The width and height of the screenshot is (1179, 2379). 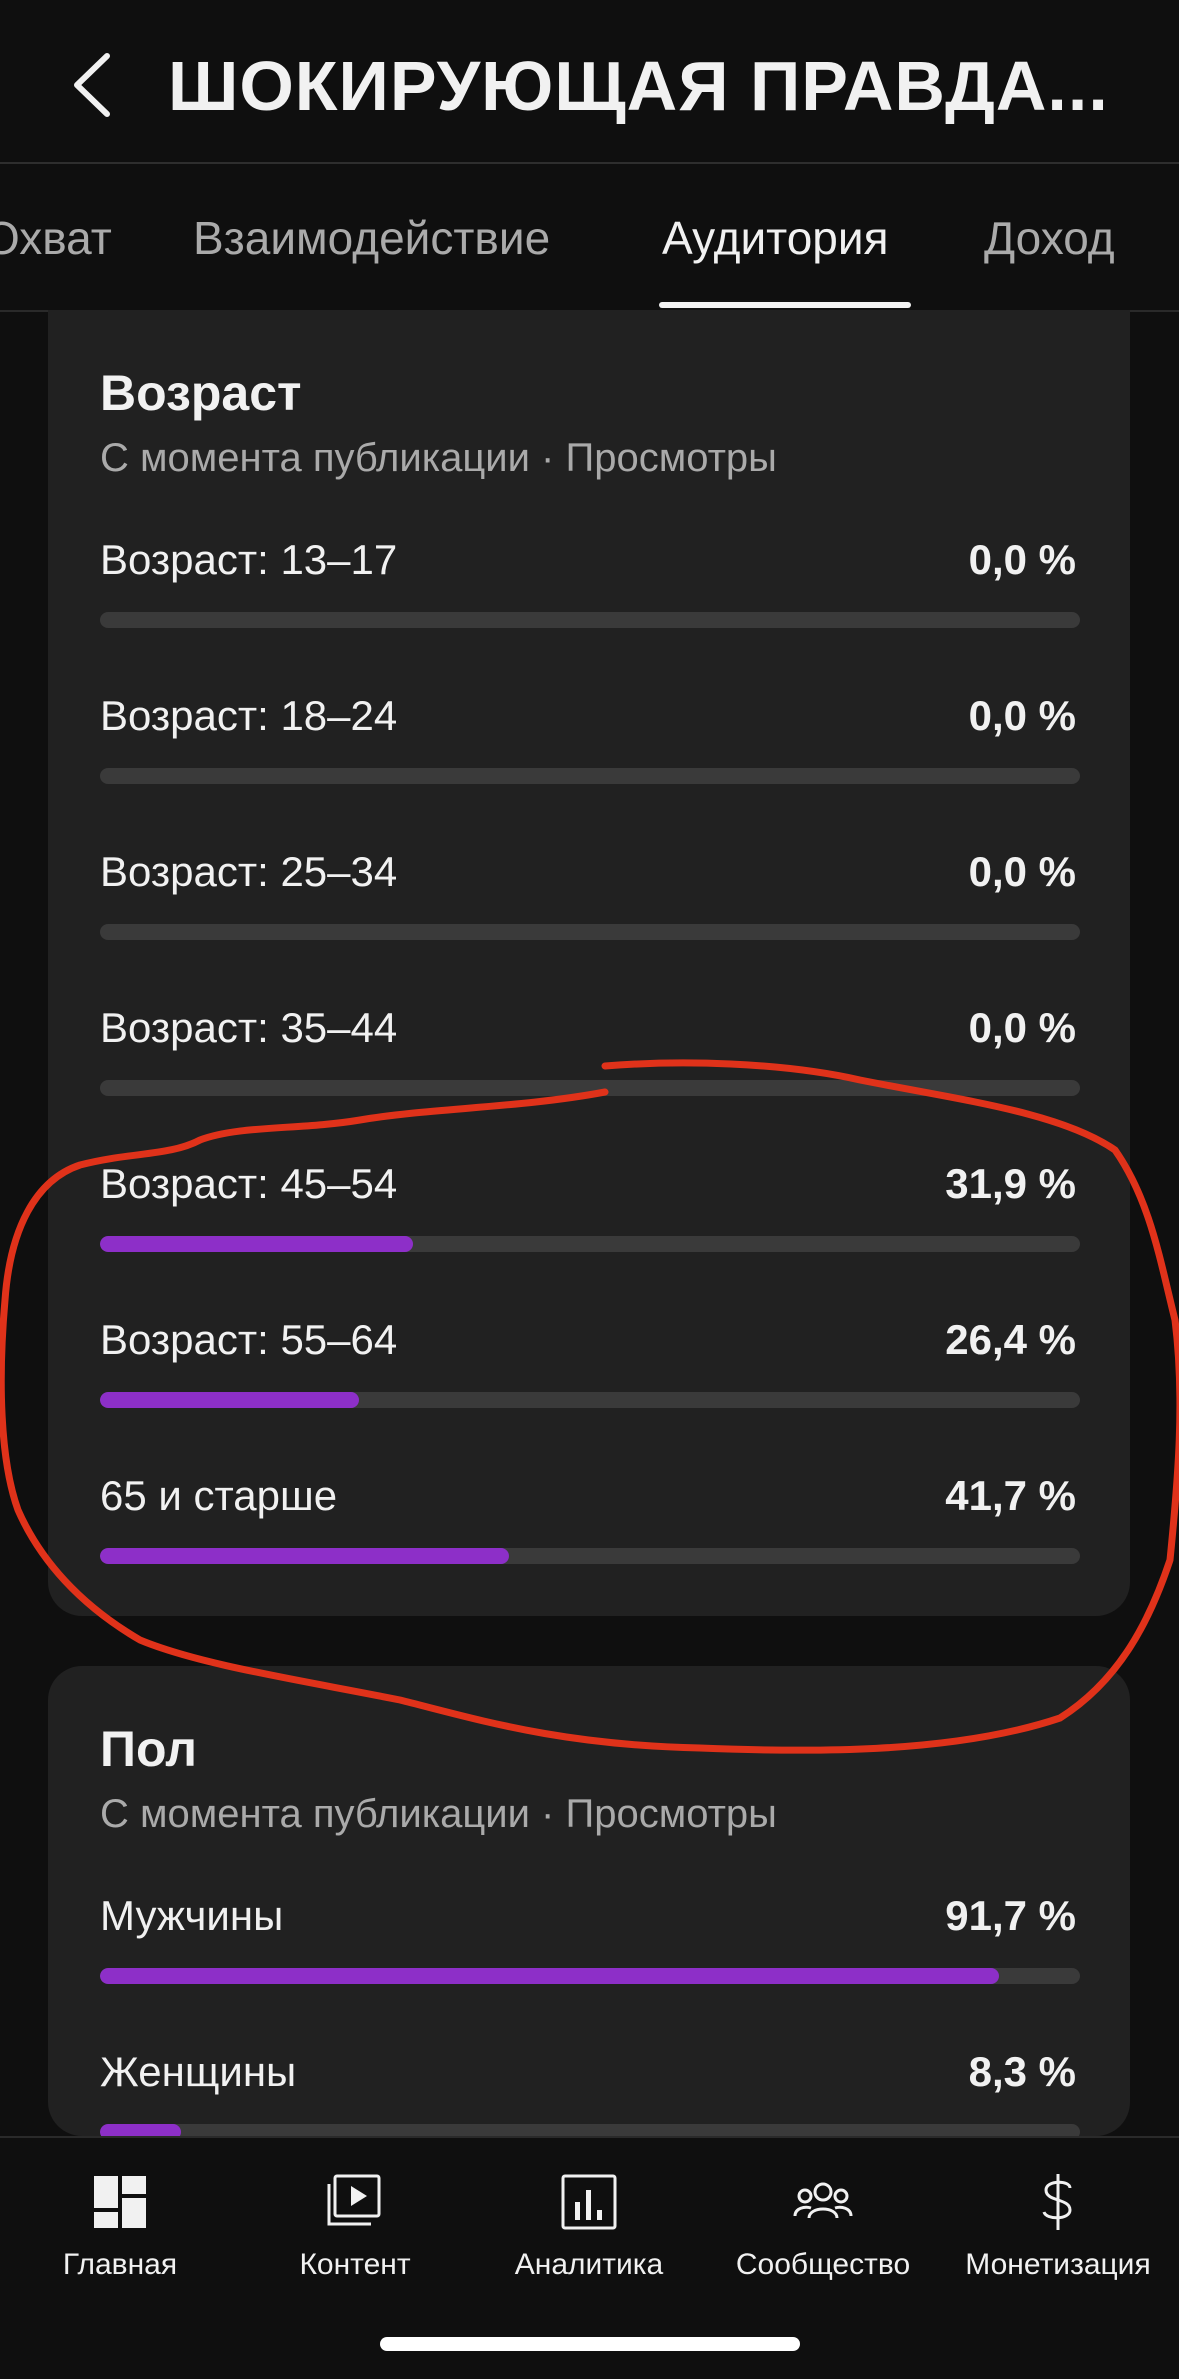 What do you see at coordinates (120, 2202) in the screenshot?
I see `dashboard-icon` at bounding box center [120, 2202].